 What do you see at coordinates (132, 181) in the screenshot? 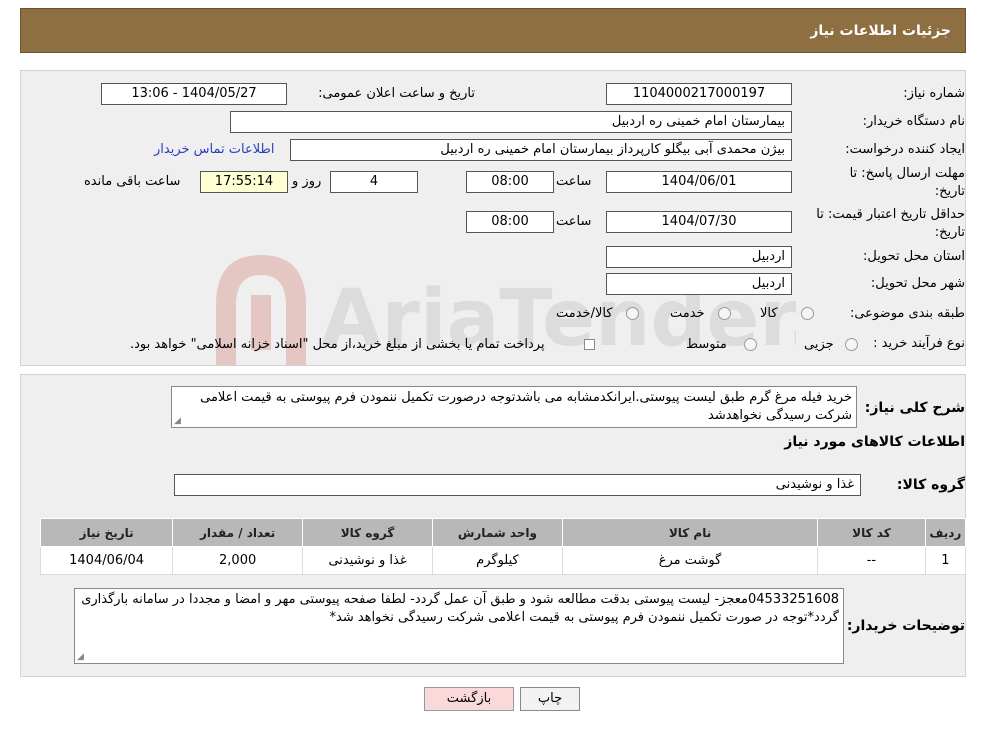
I see `time-remaining-label: ساعت باقی مانده` at bounding box center [132, 181].